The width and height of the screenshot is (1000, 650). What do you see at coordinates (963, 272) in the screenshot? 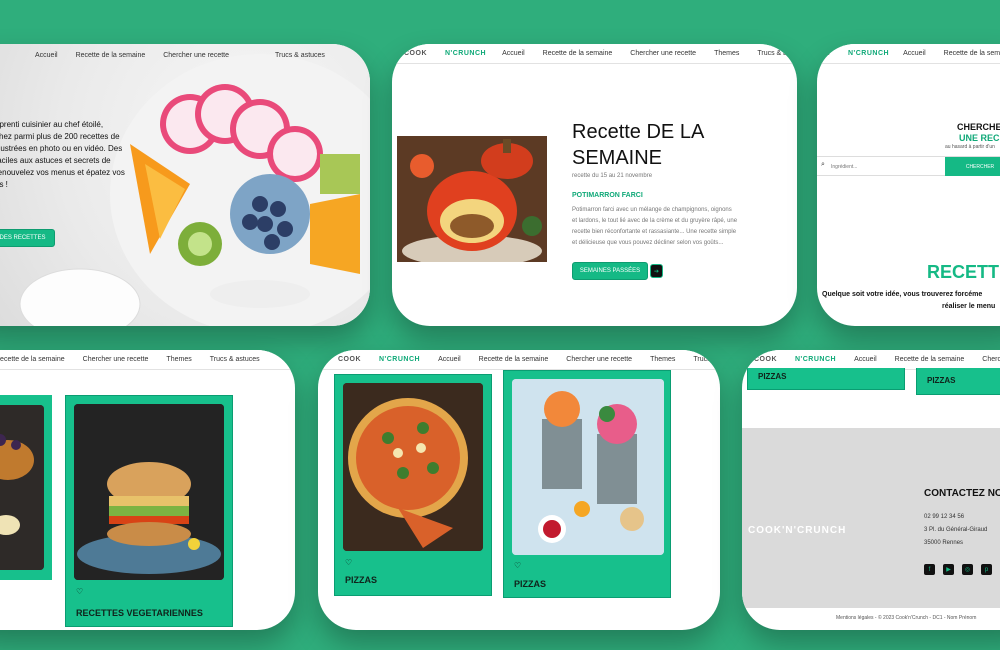
I see `recettes-heading: RECETTES` at bounding box center [963, 272].